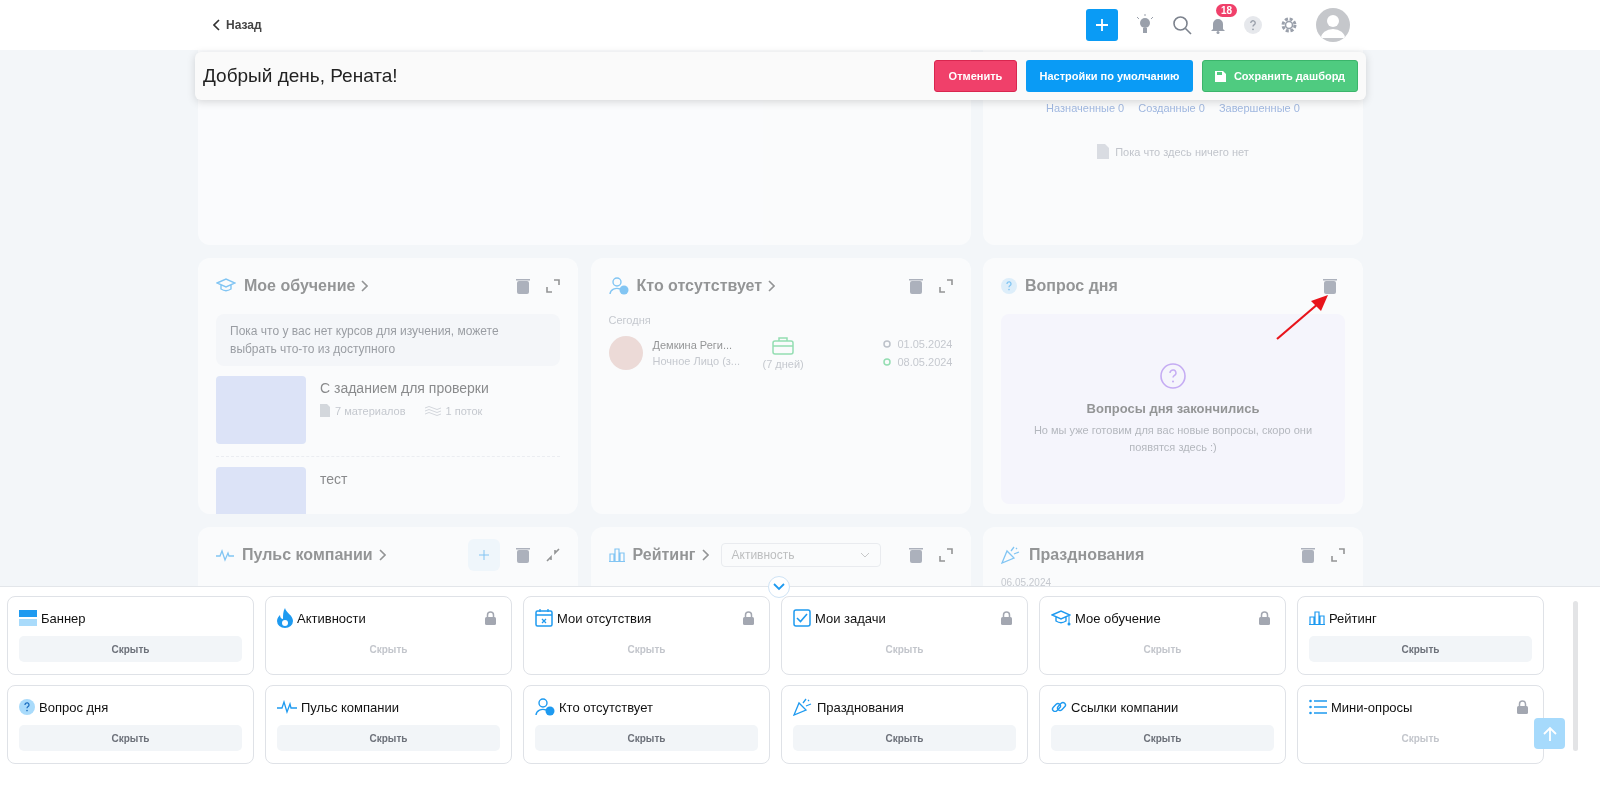 This screenshot has width=1600, height=797. Describe the element at coordinates (664, 555) in the screenshot. I see `card-title-link: Рейтинг` at that location.